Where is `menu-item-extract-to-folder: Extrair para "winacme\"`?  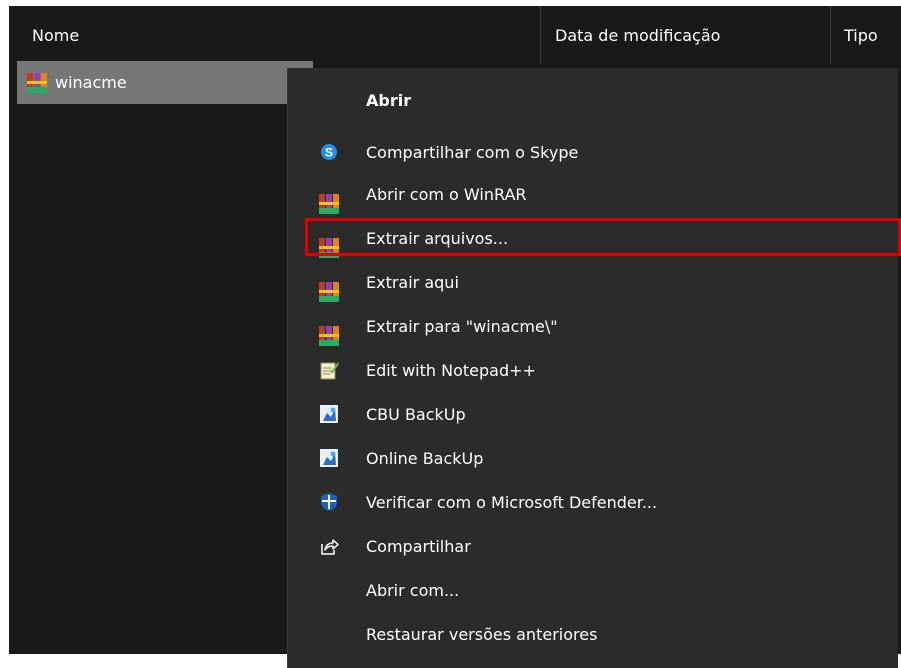
menu-item-extract-to-folder: Extrair para "winacme\" is located at coordinates (593, 326).